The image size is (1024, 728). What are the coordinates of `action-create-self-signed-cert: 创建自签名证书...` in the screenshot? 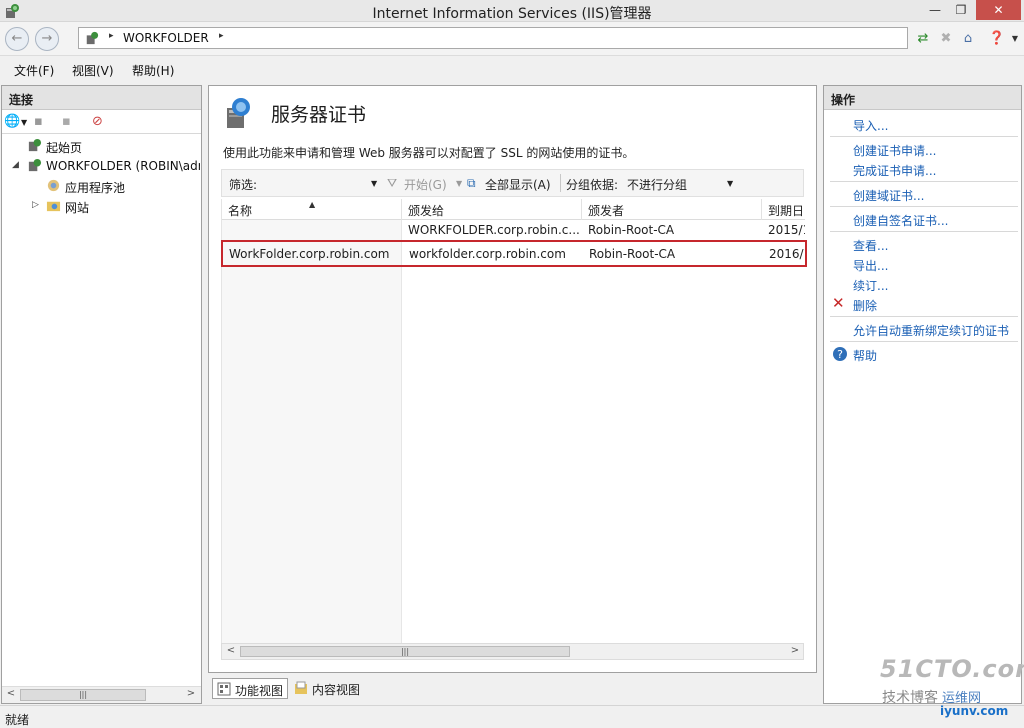 It's located at (922, 219).